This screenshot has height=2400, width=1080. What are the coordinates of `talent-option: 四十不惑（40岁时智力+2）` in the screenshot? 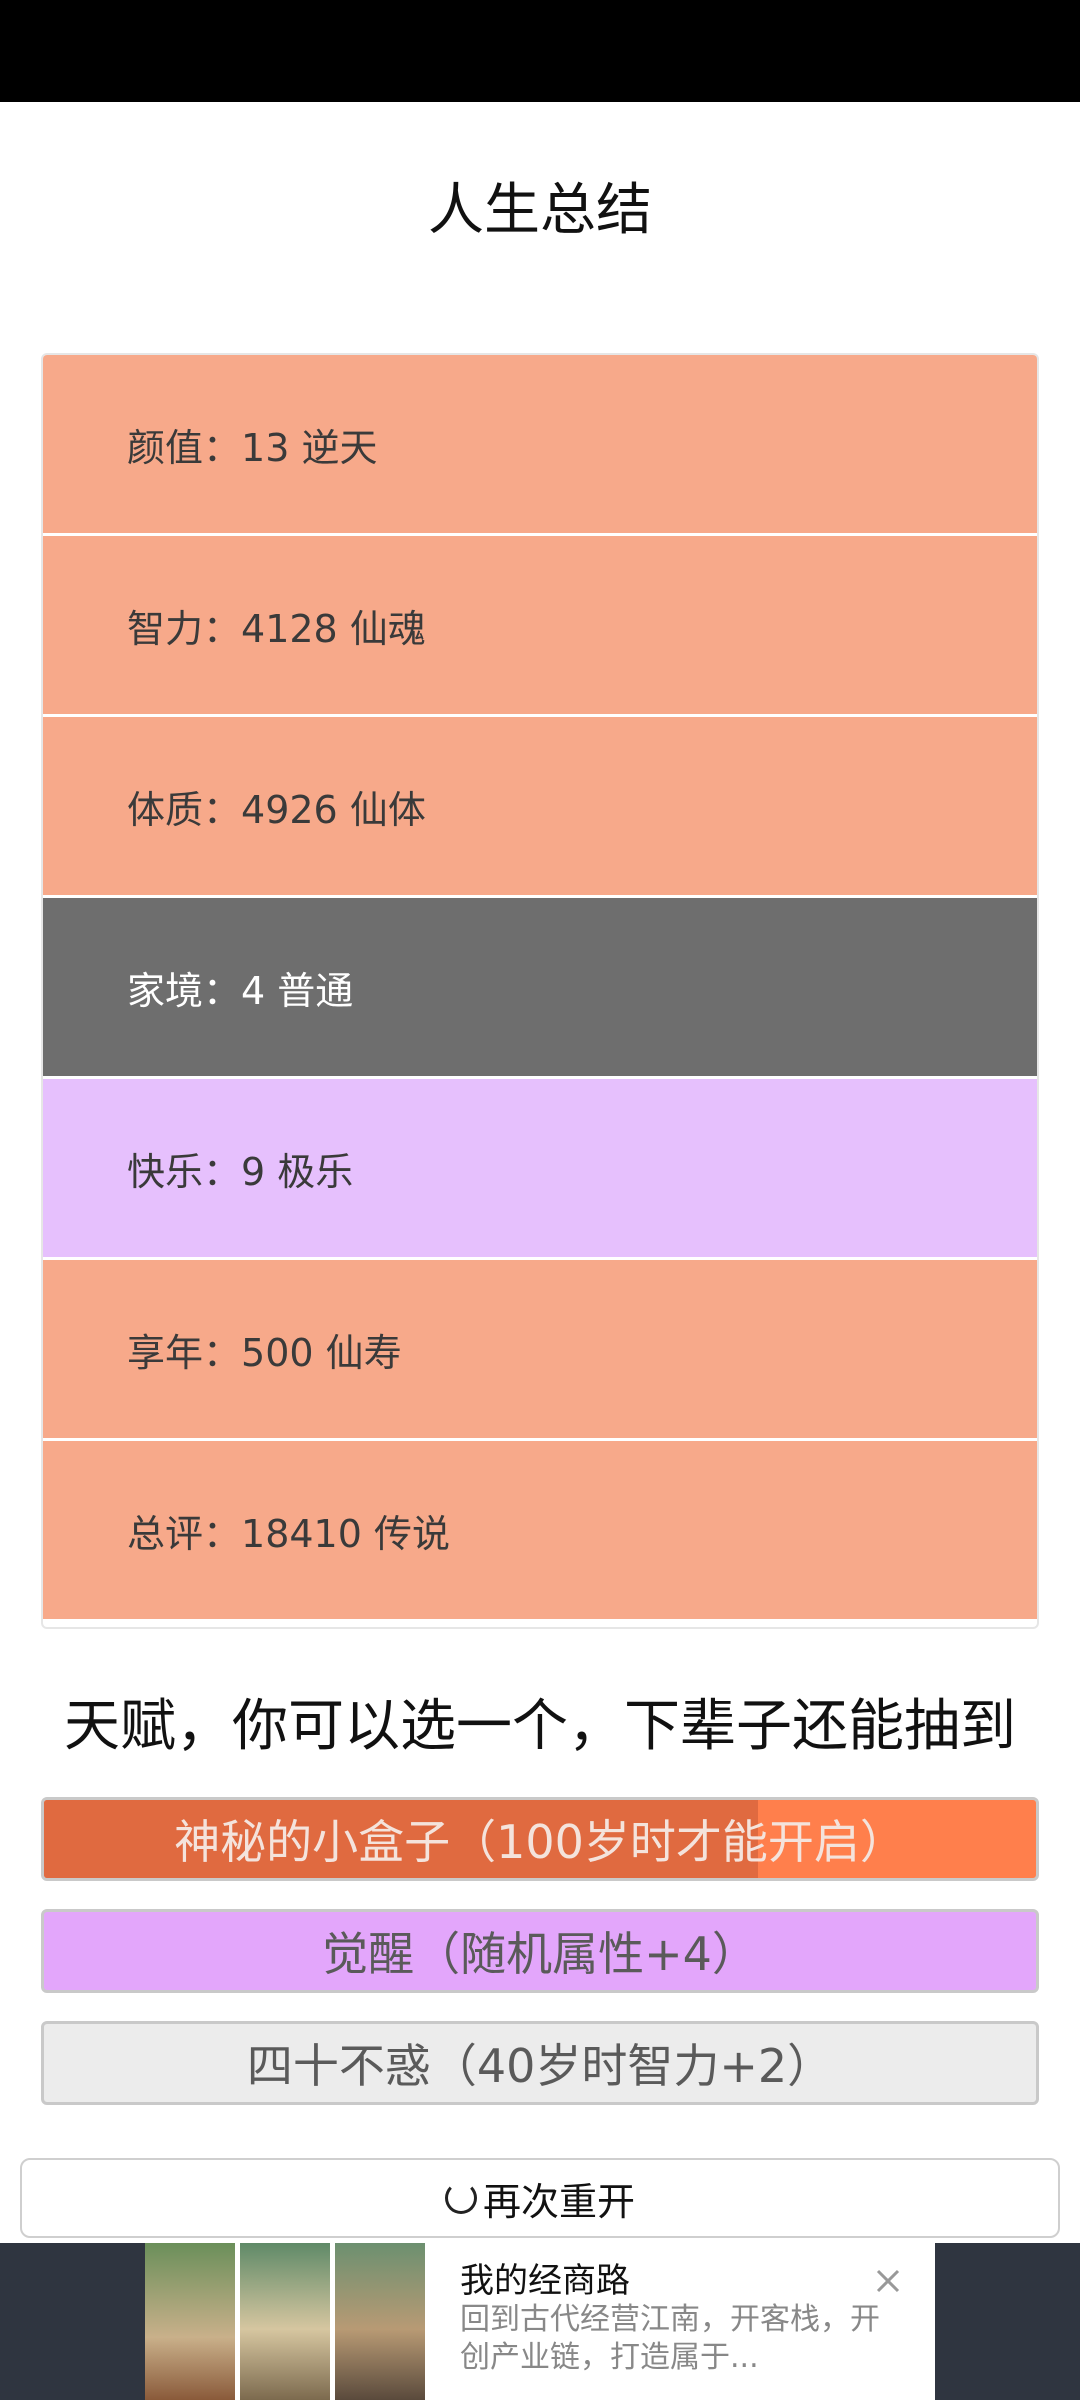 It's located at (540, 2063).